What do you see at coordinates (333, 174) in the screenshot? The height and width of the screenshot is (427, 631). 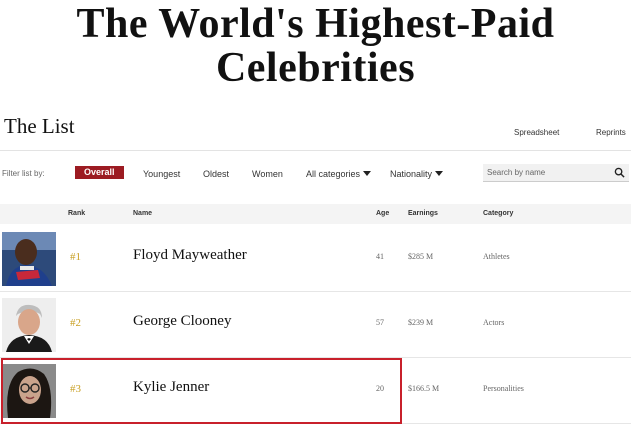 I see `all-categories-label: All categories` at bounding box center [333, 174].